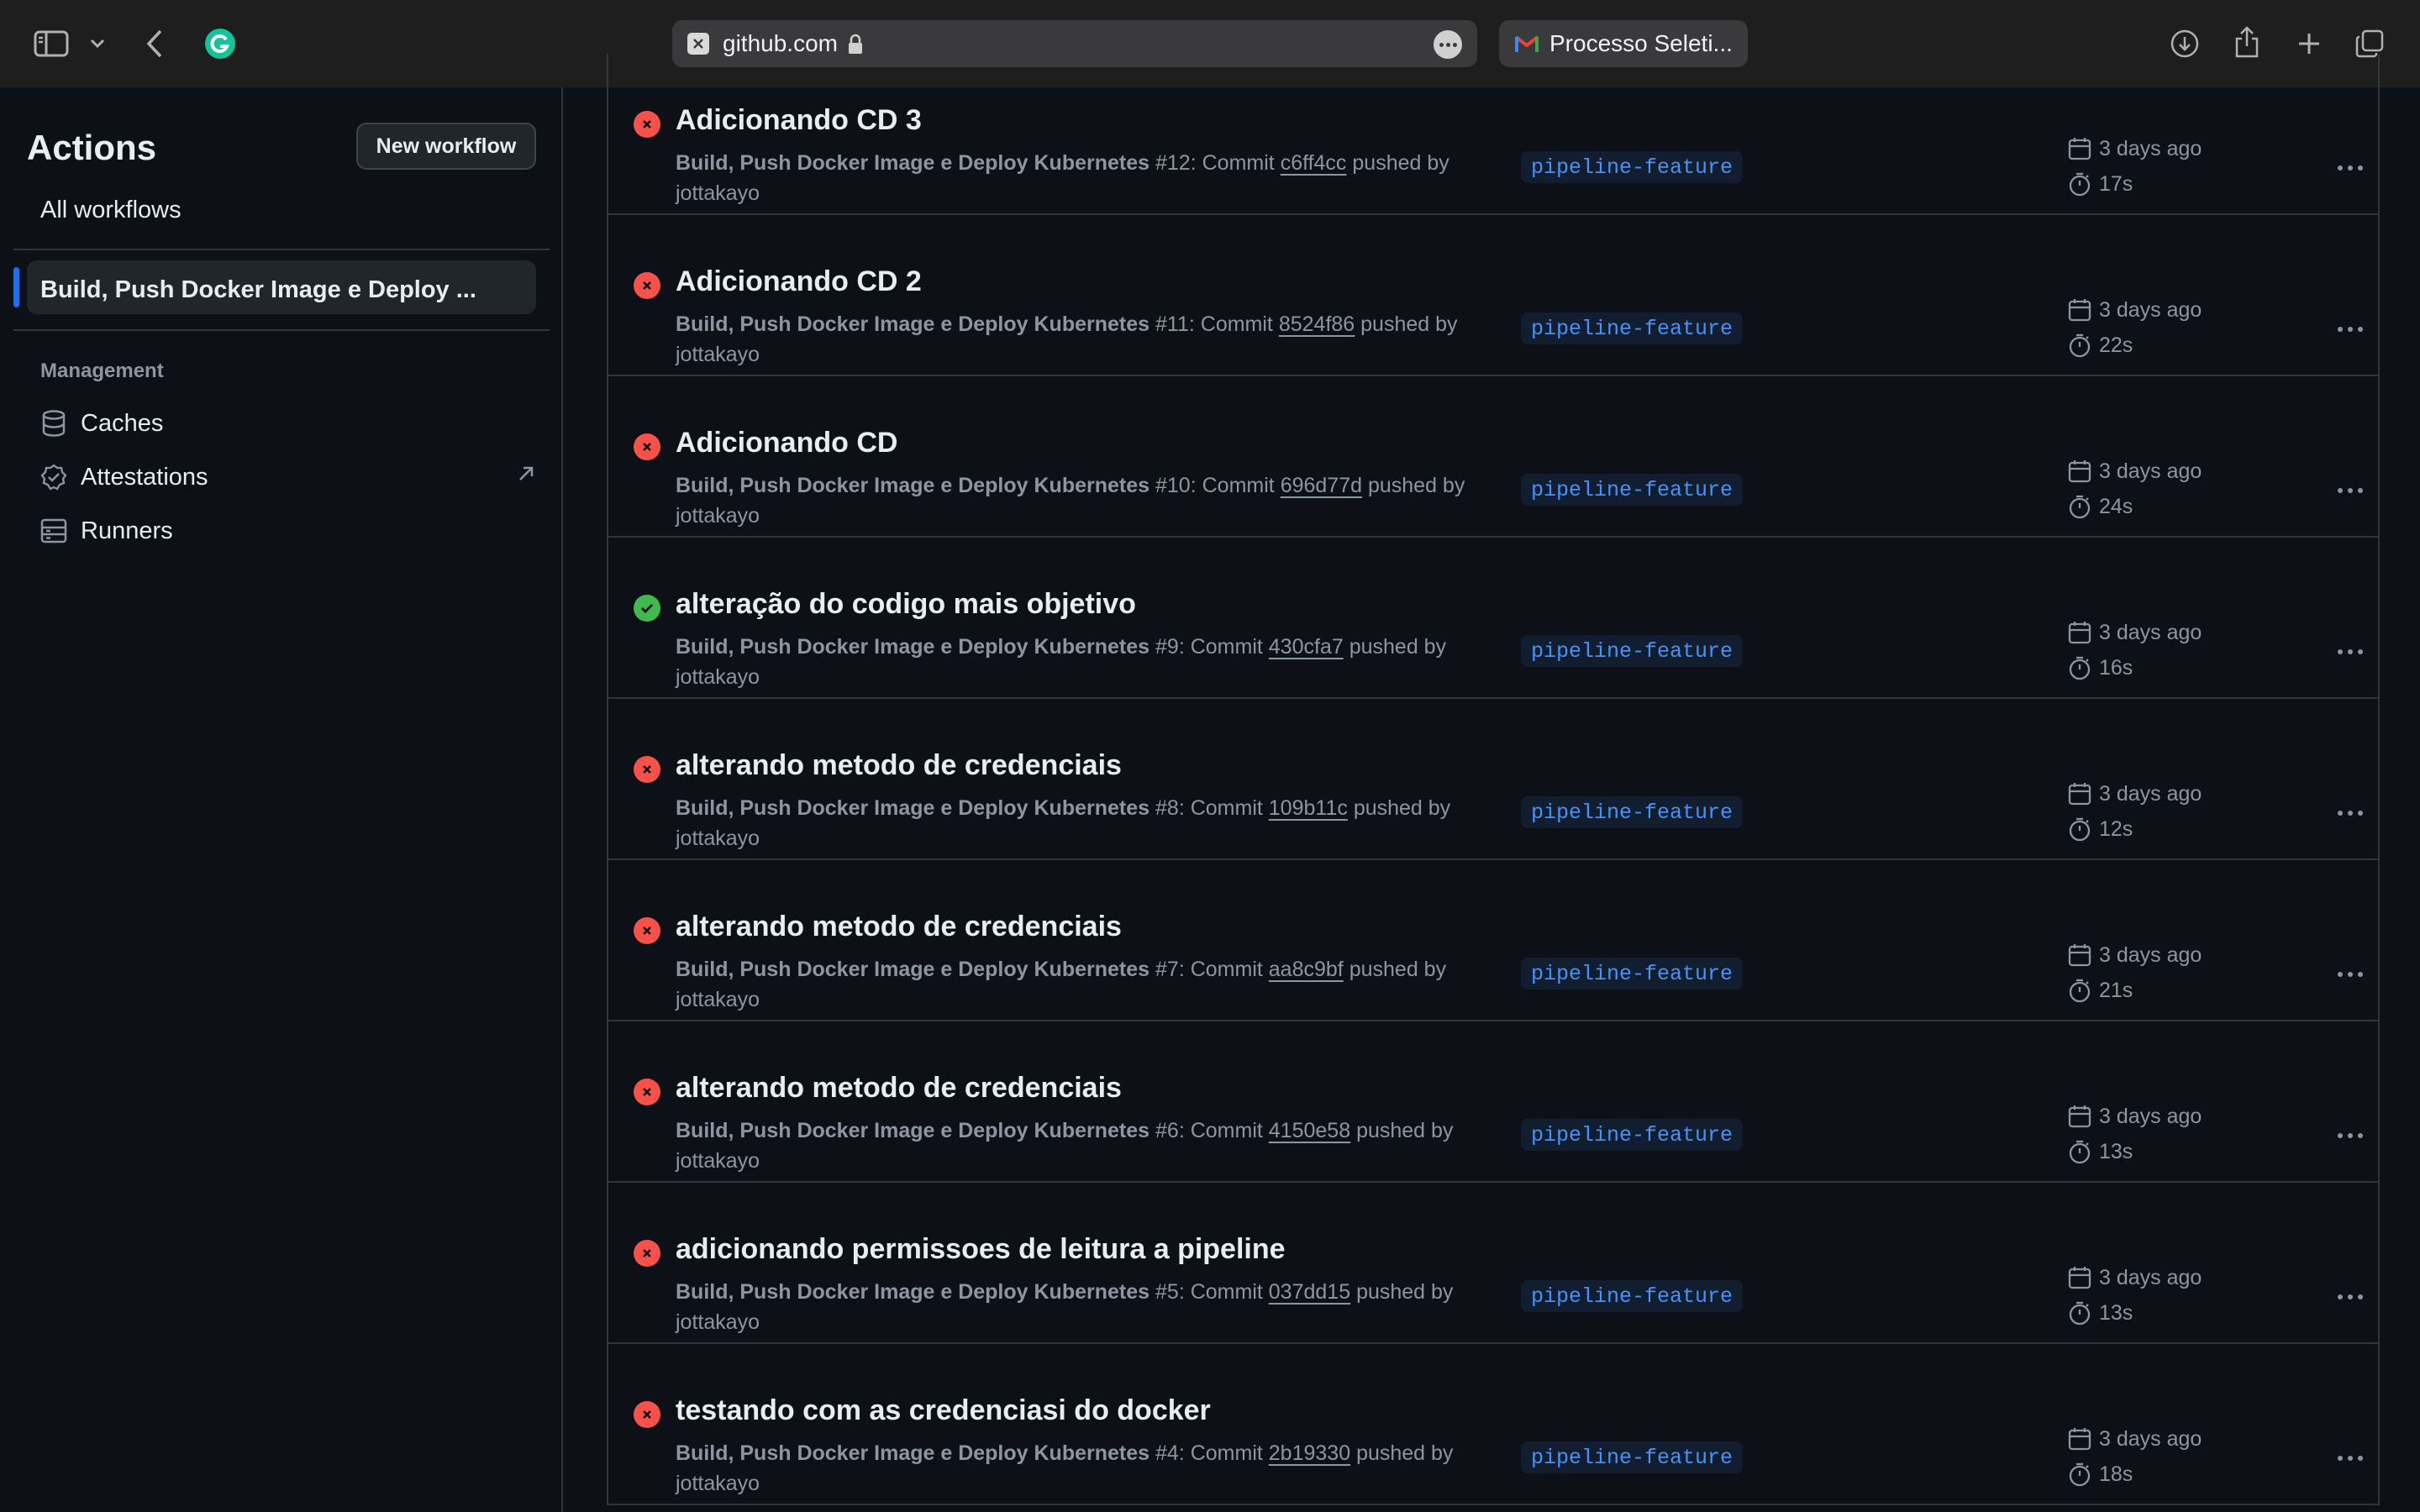  What do you see at coordinates (1172, 324) in the screenshot?
I see `run-number: #11` at bounding box center [1172, 324].